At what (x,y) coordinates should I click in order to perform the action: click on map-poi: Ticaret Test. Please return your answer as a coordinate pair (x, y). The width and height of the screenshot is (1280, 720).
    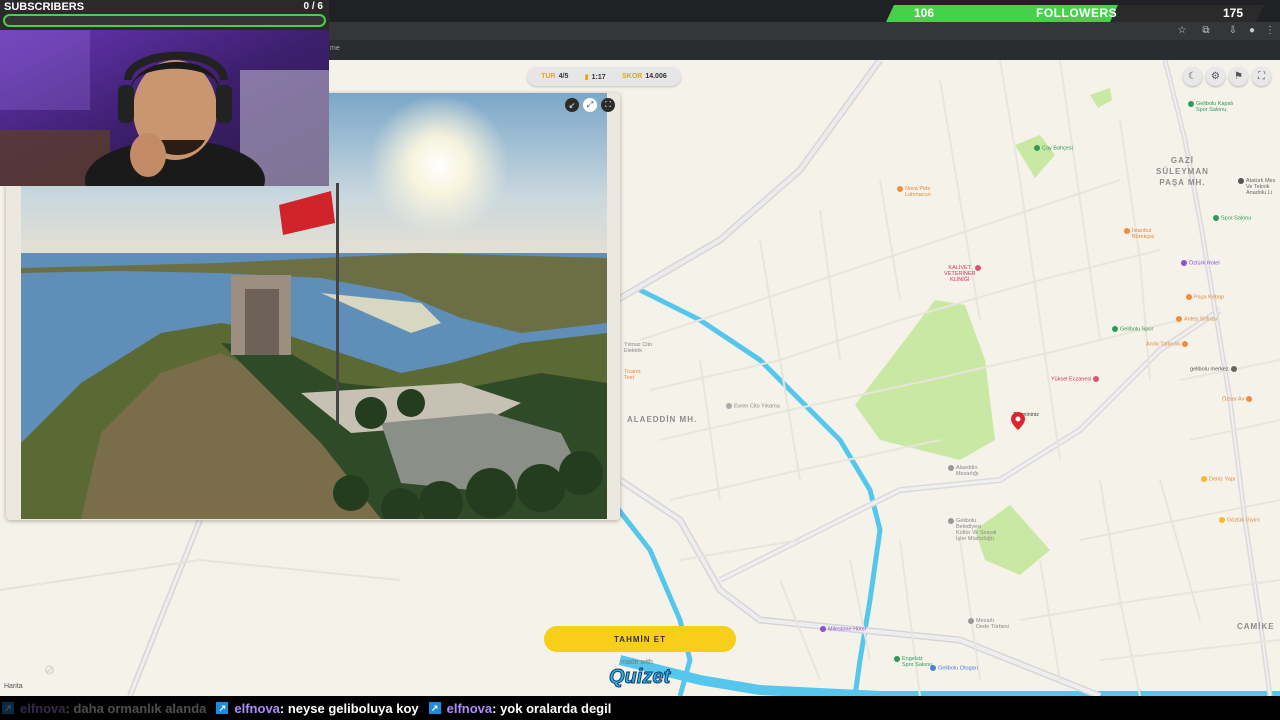
    Looking at the image, I should click on (632, 375).